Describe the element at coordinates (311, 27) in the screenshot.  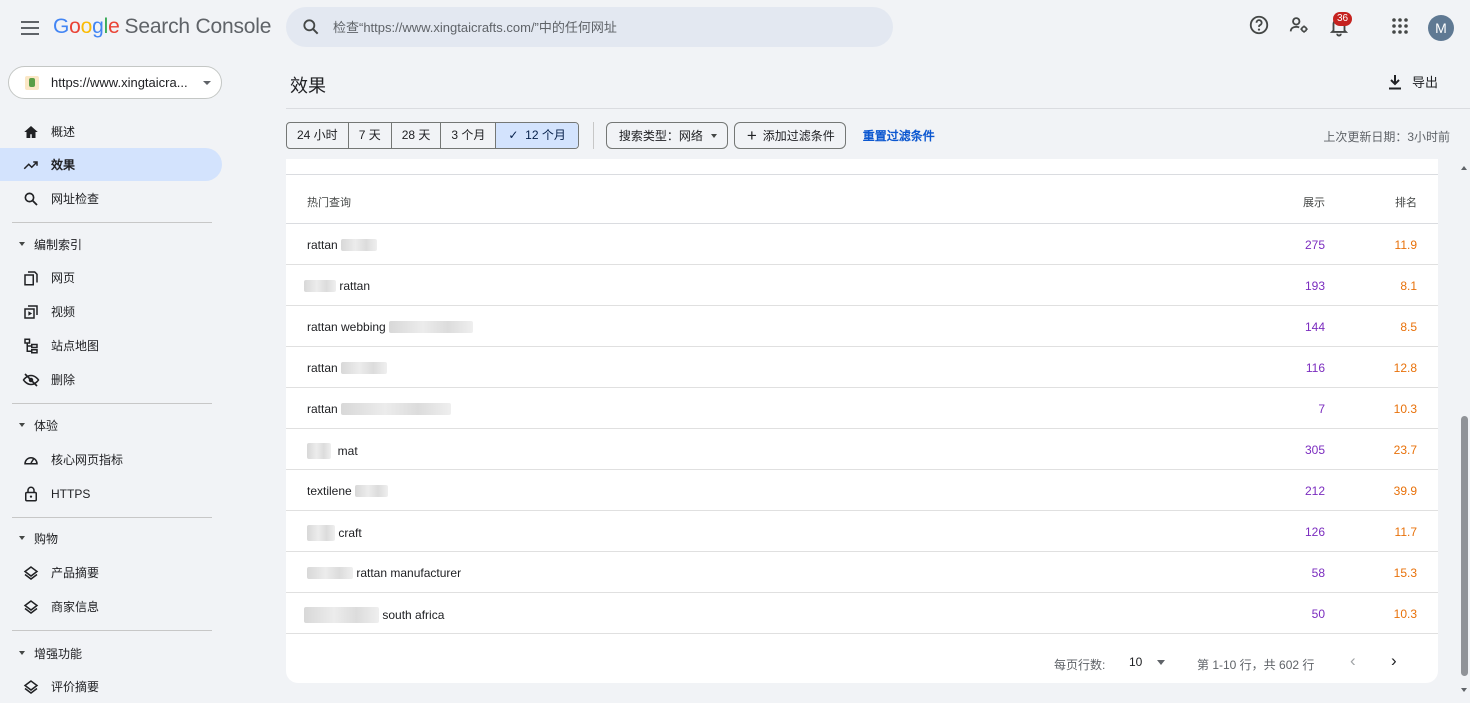
I see `search-icon` at that location.